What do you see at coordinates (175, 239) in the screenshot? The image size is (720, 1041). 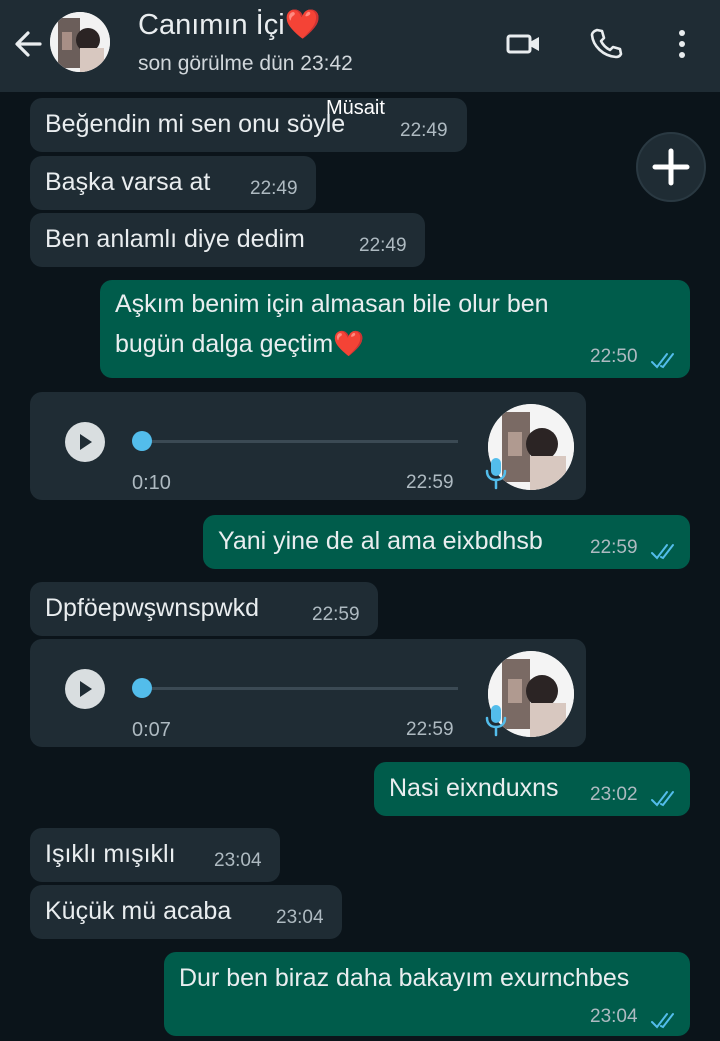 I see `message-text: Ben anlamlı diye dedim` at bounding box center [175, 239].